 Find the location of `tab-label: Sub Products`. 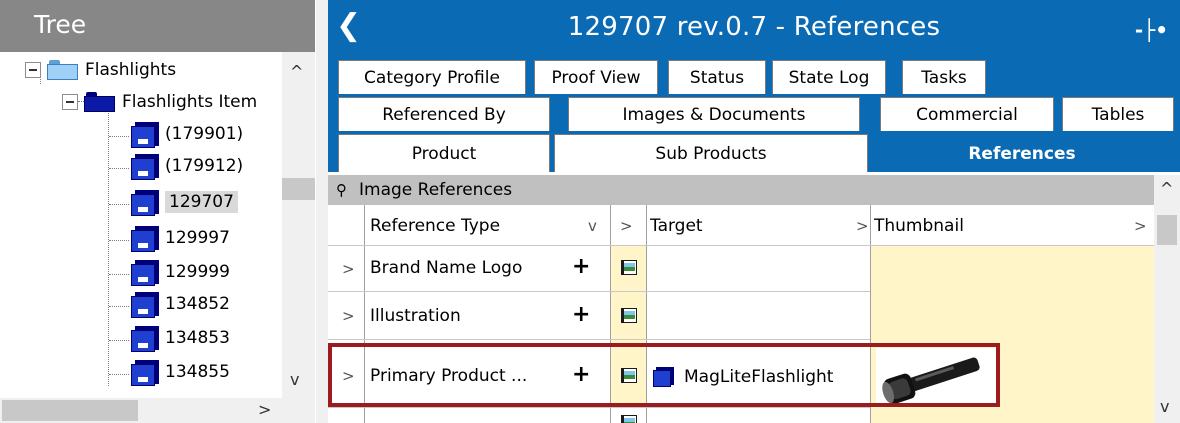

tab-label: Sub Products is located at coordinates (711, 153).